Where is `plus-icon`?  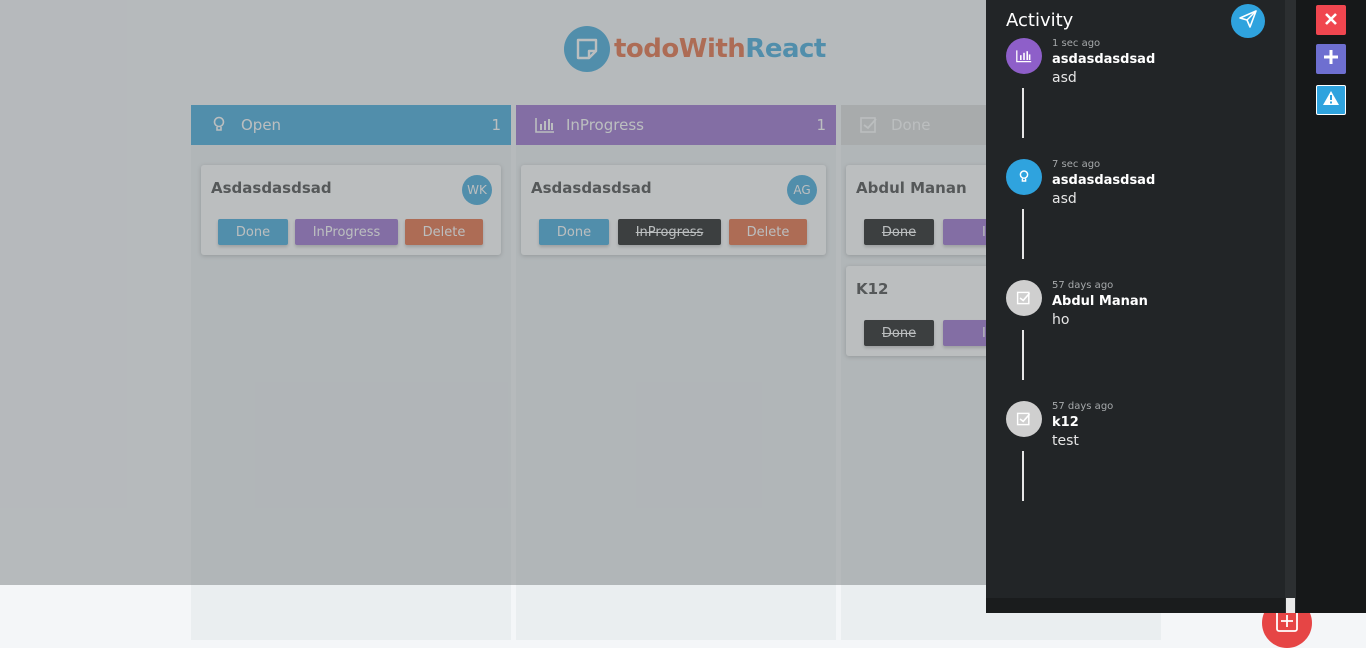 plus-icon is located at coordinates (1331, 59).